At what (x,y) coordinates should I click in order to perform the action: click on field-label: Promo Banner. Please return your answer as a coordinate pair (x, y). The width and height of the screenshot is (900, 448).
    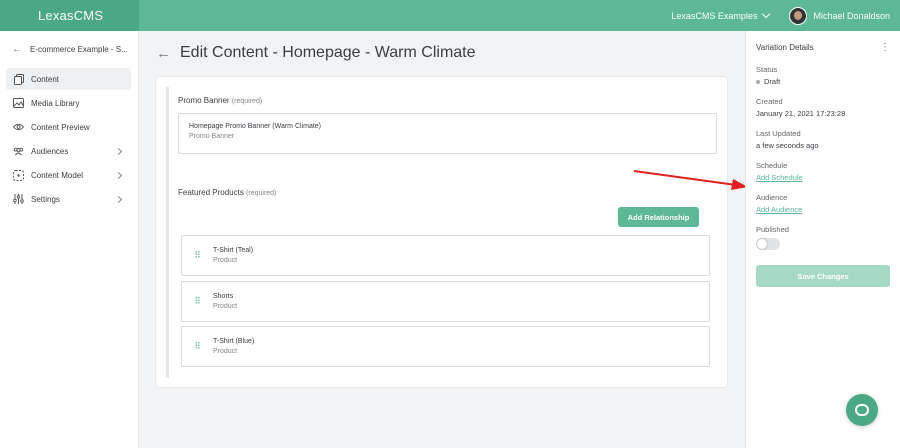
    Looking at the image, I should click on (204, 100).